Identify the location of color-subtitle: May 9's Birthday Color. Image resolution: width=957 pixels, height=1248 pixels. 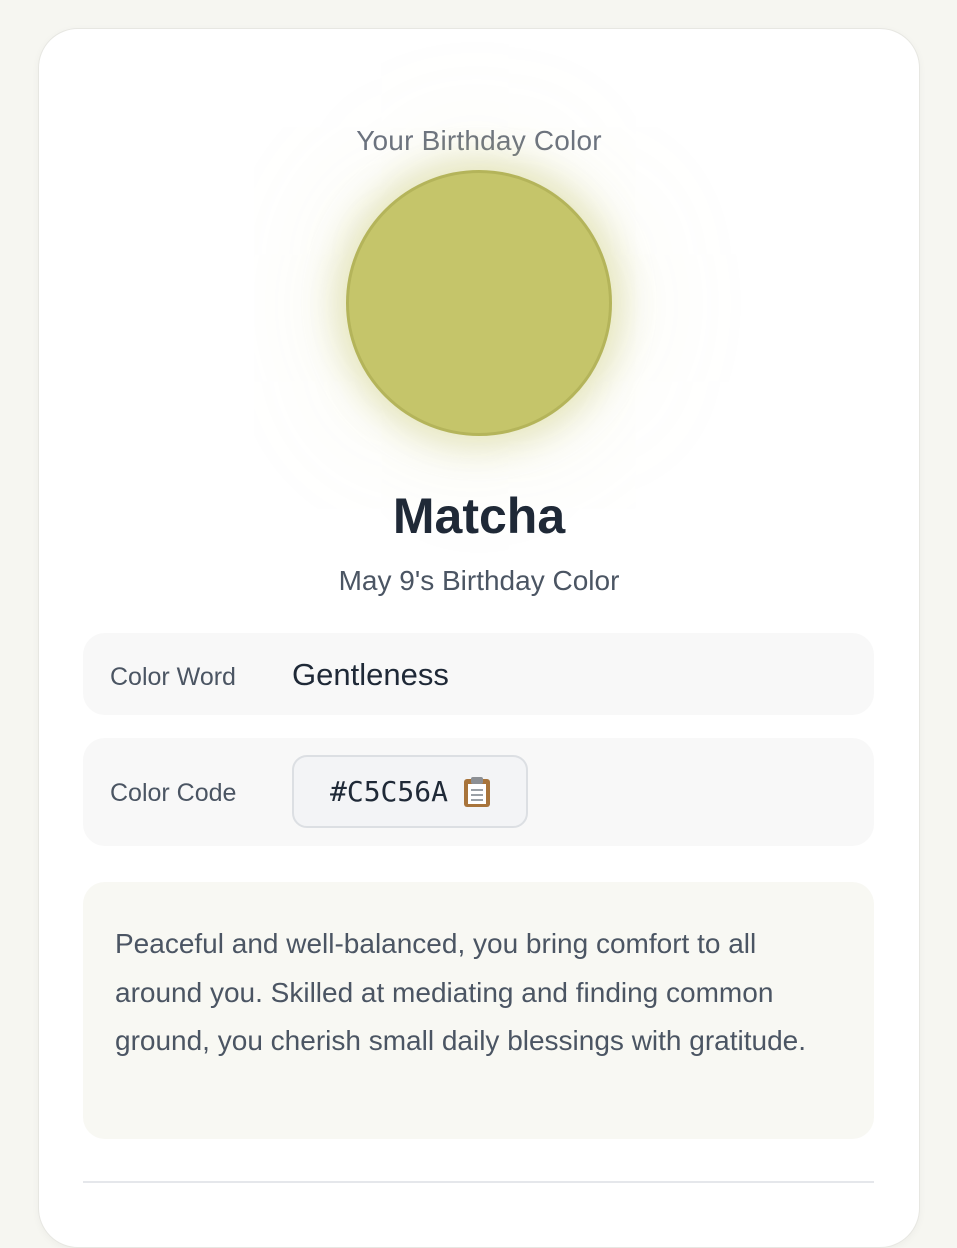
(479, 580).